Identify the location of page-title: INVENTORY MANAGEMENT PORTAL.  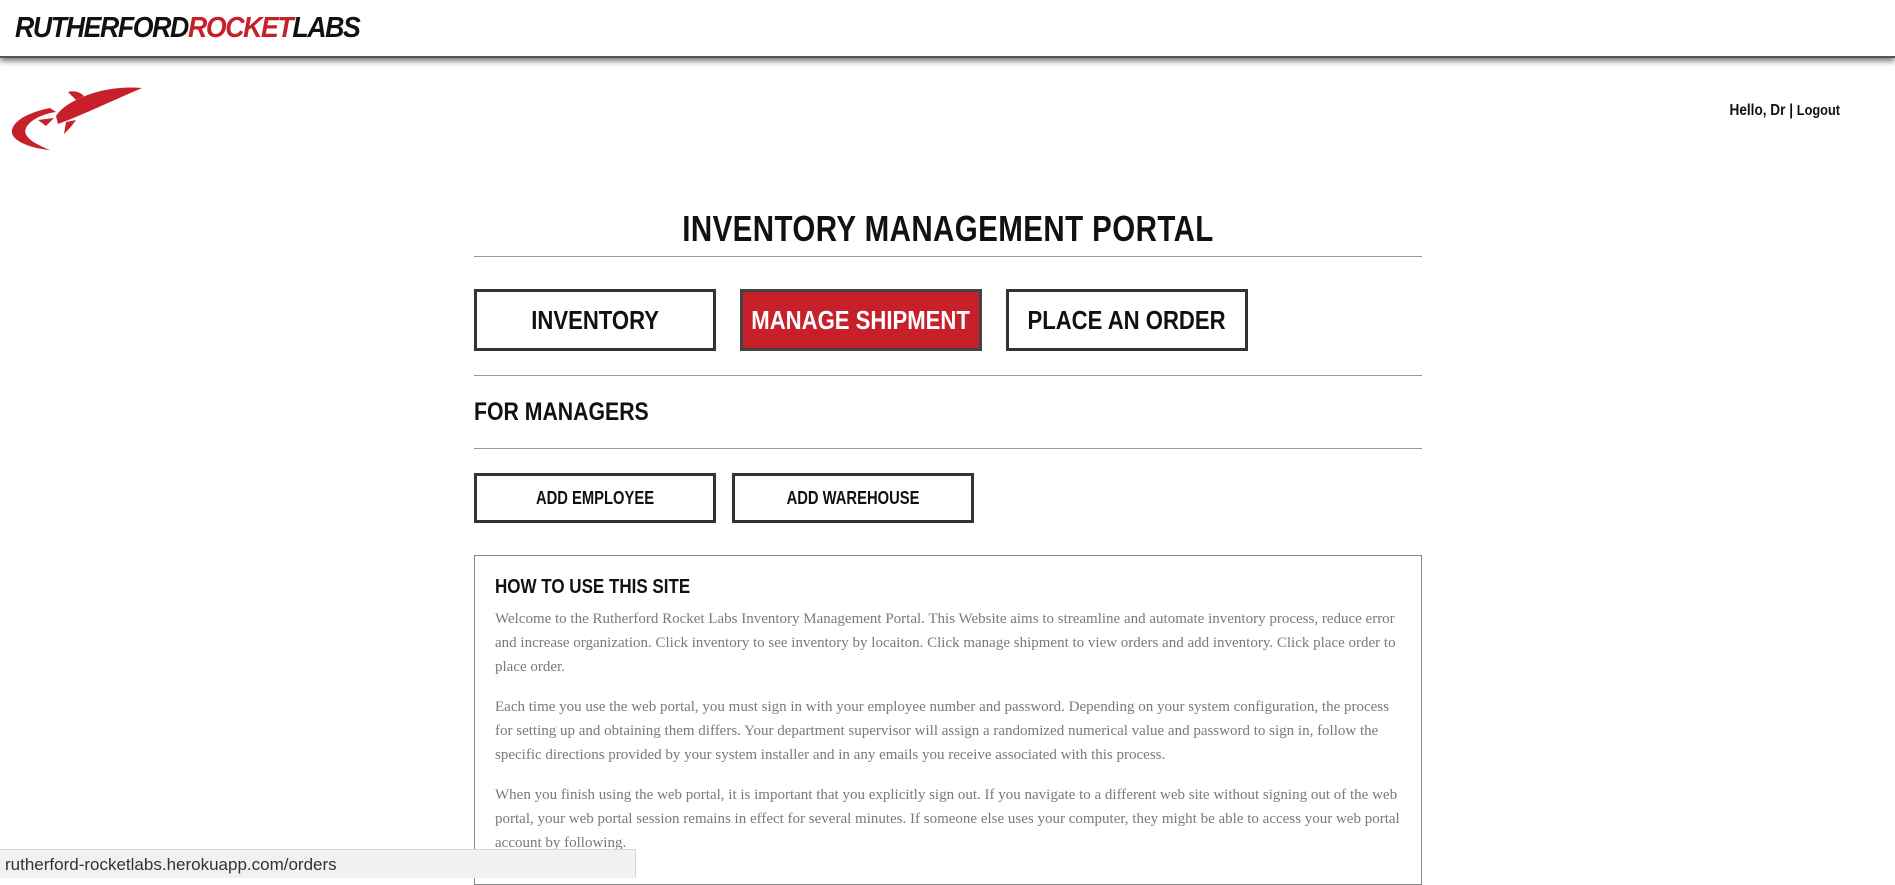
(947, 229).